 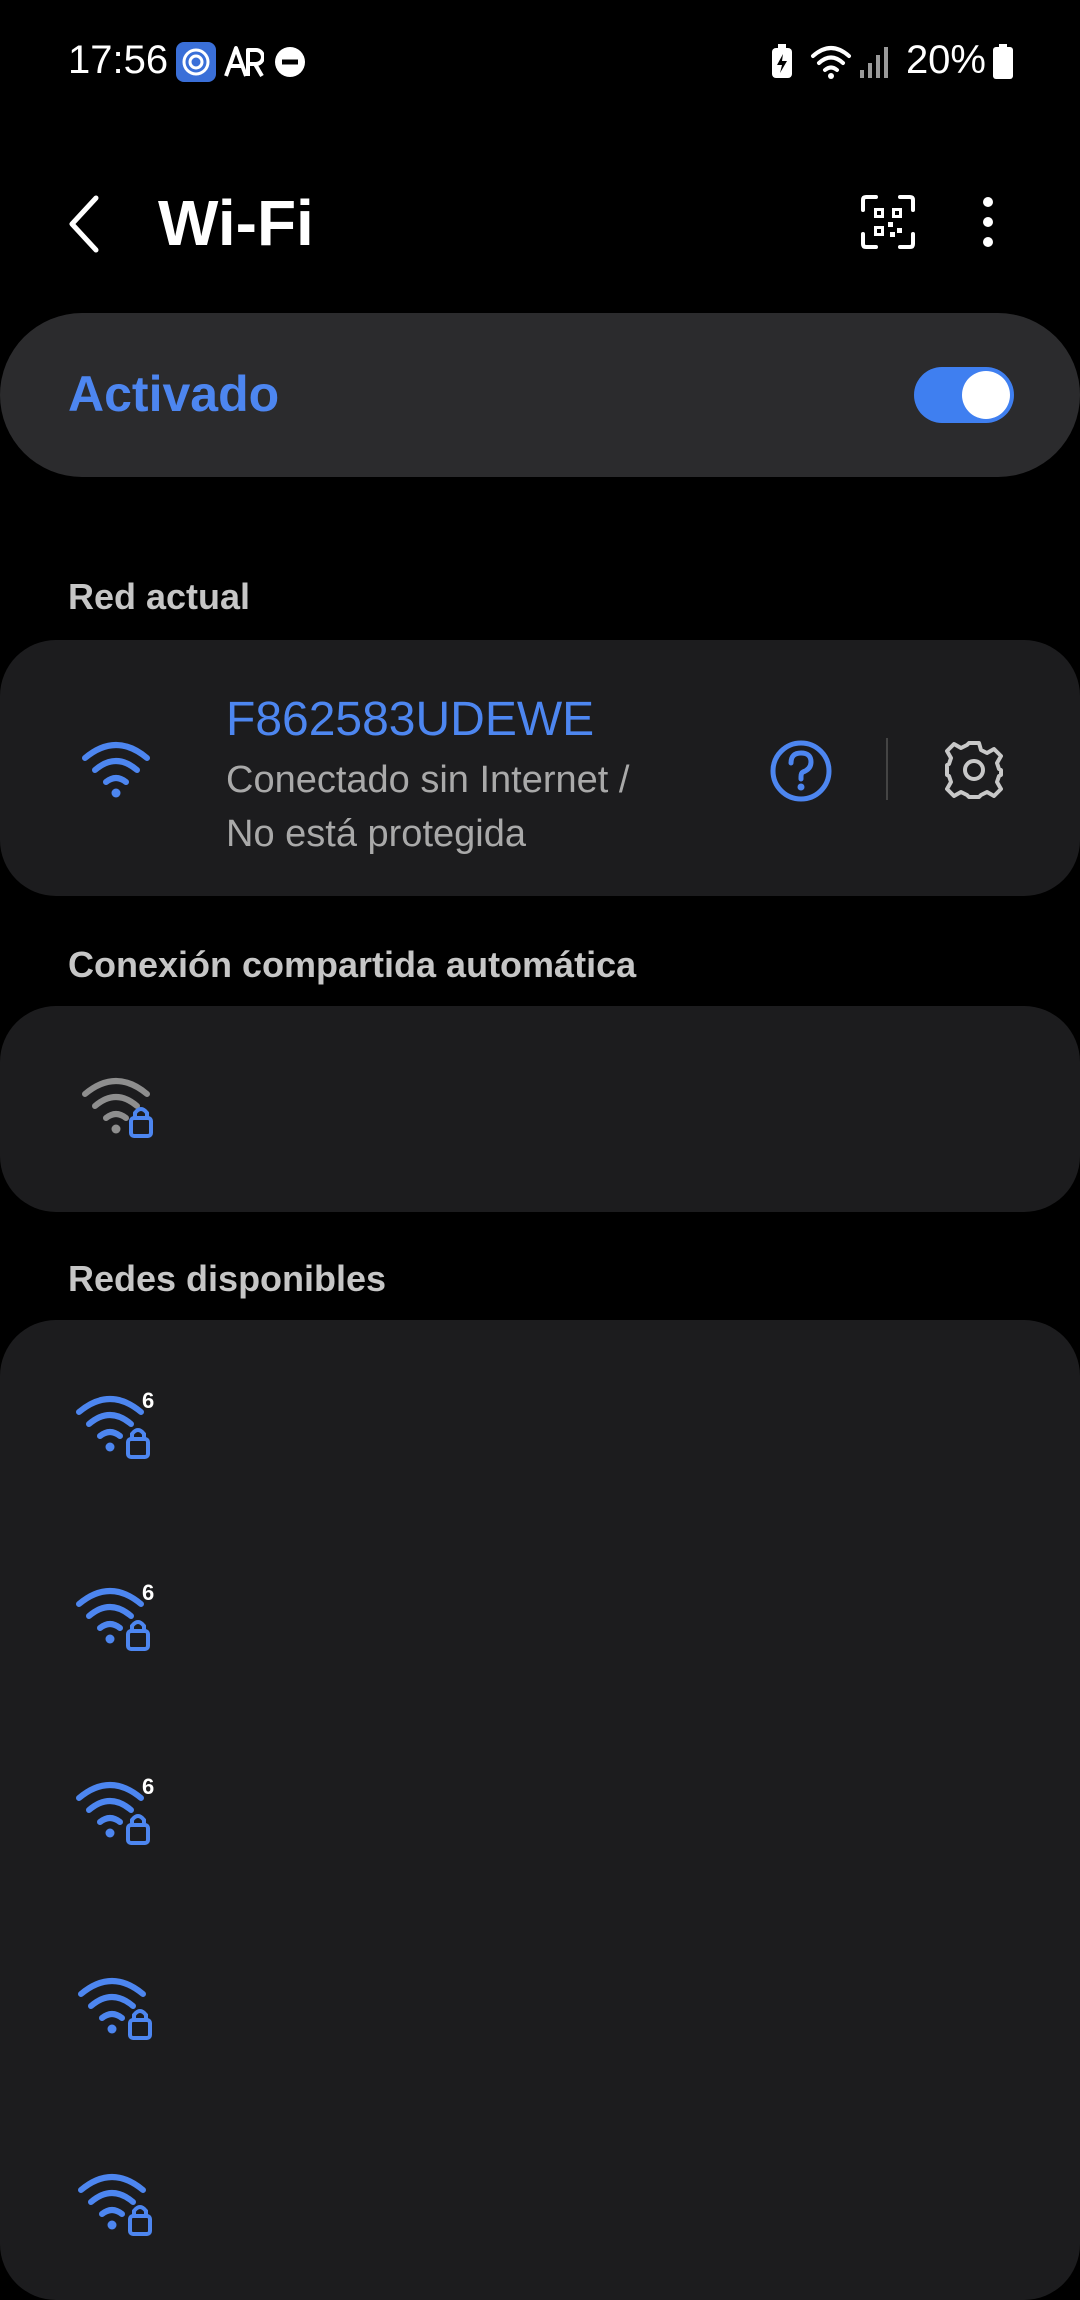 I want to click on battery-percent: 20%, so click(x=945, y=60).